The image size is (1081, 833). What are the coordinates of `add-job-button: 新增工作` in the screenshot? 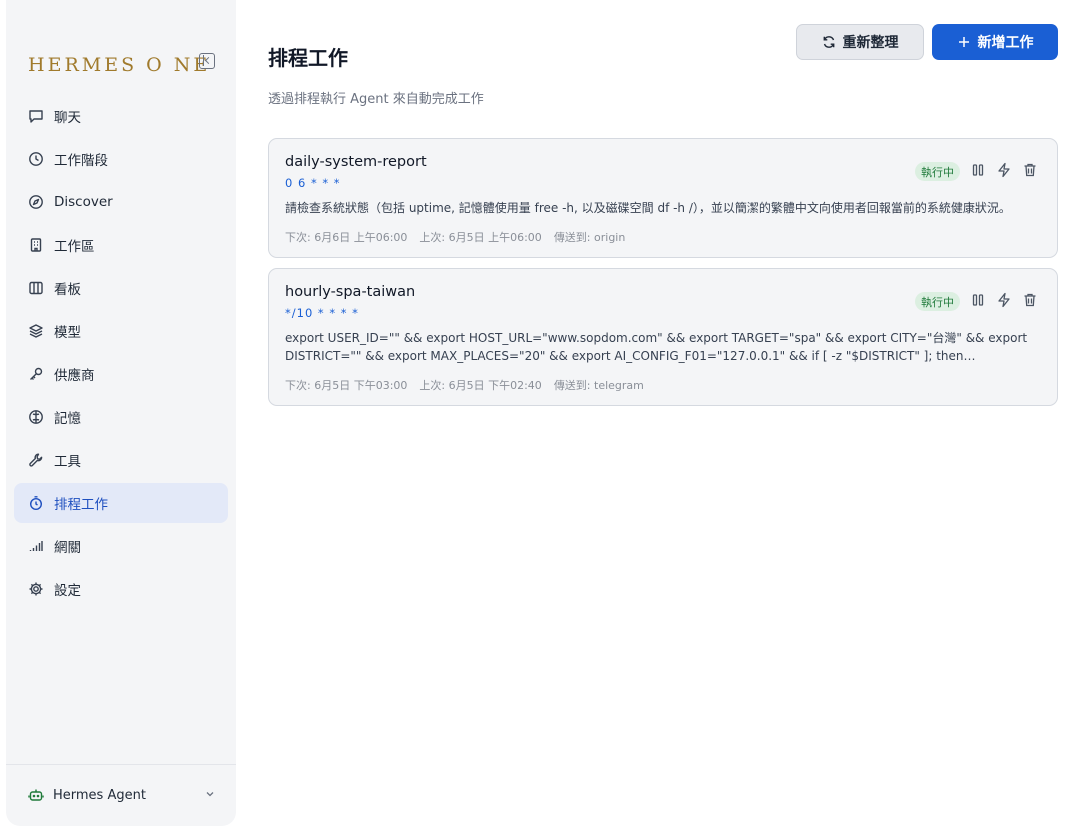 It's located at (995, 42).